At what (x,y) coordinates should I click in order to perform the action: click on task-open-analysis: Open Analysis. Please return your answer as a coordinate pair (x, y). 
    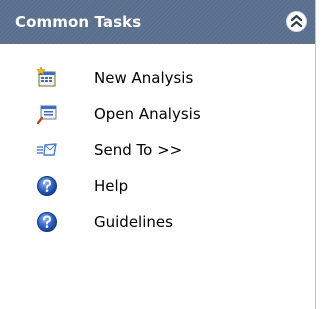
    Looking at the image, I should click on (150, 114).